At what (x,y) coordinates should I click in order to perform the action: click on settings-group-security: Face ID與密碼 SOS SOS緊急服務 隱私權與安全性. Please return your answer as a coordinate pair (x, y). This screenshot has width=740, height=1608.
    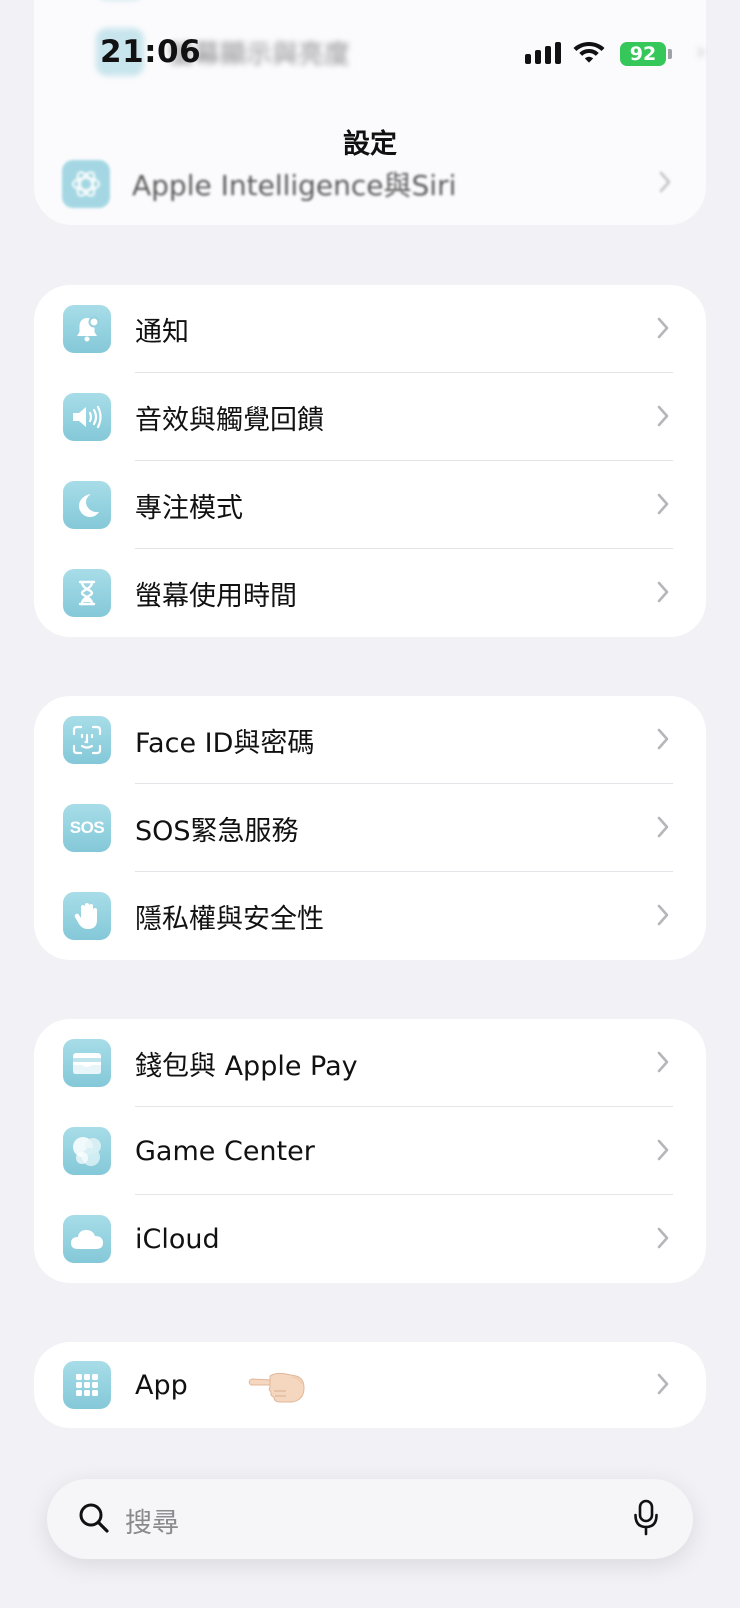
    Looking at the image, I should click on (370, 828).